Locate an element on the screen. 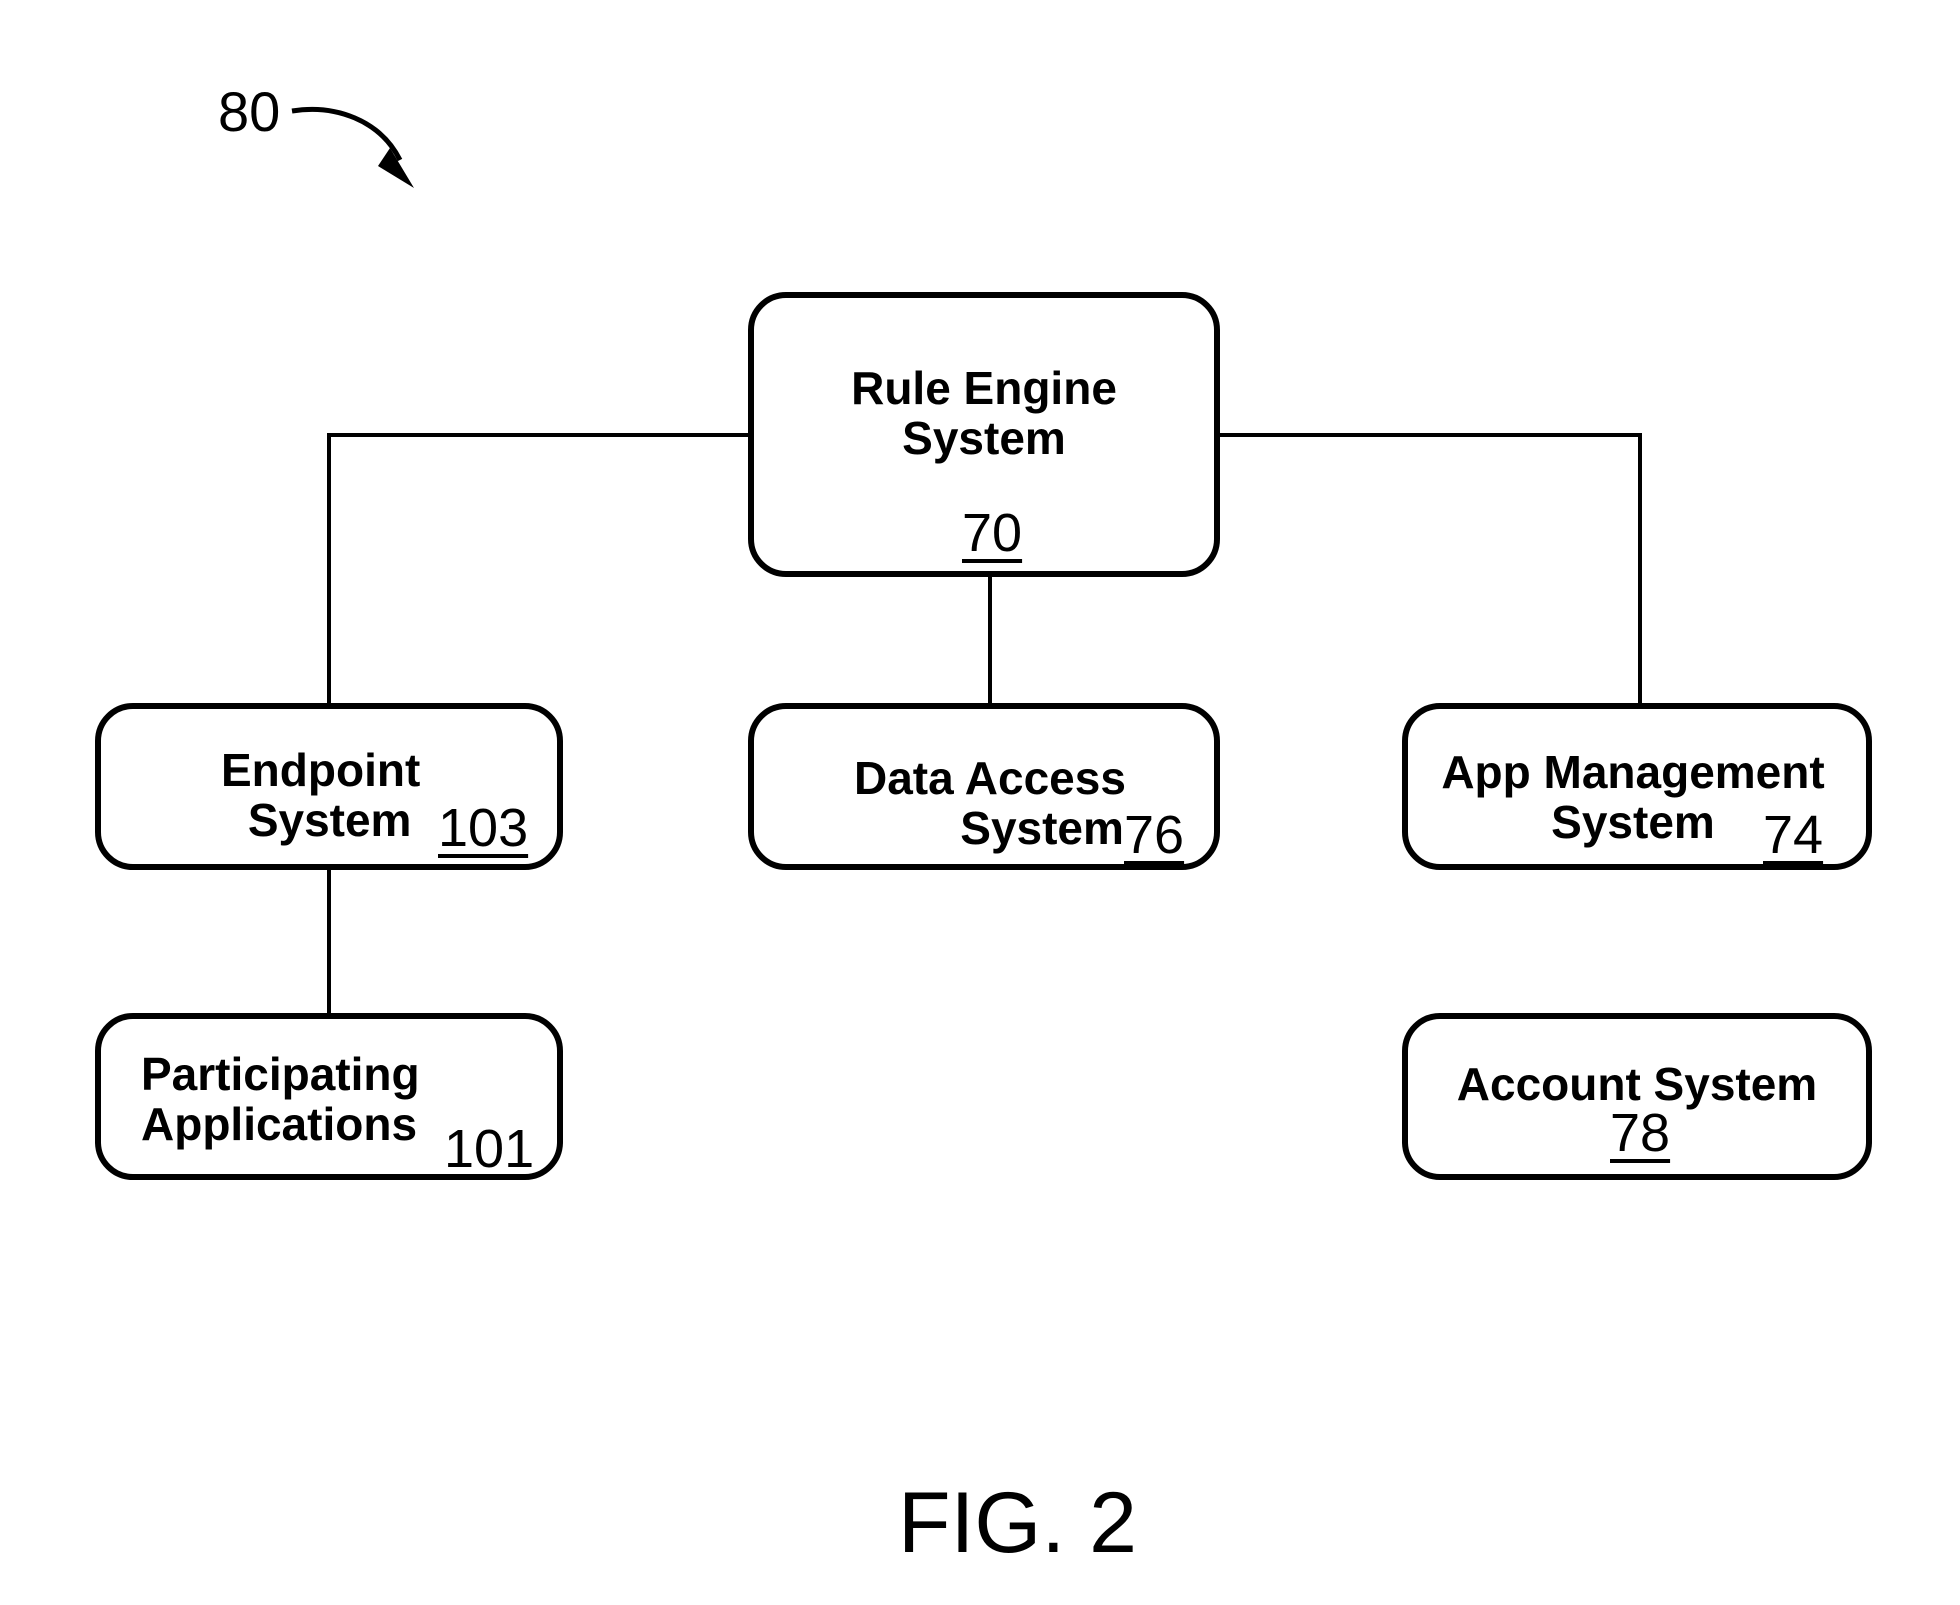 Image resolution: width=1960 pixels, height=1605 pixels. node-endpoint-system: Endpoint System 103 is located at coordinates (329, 786).